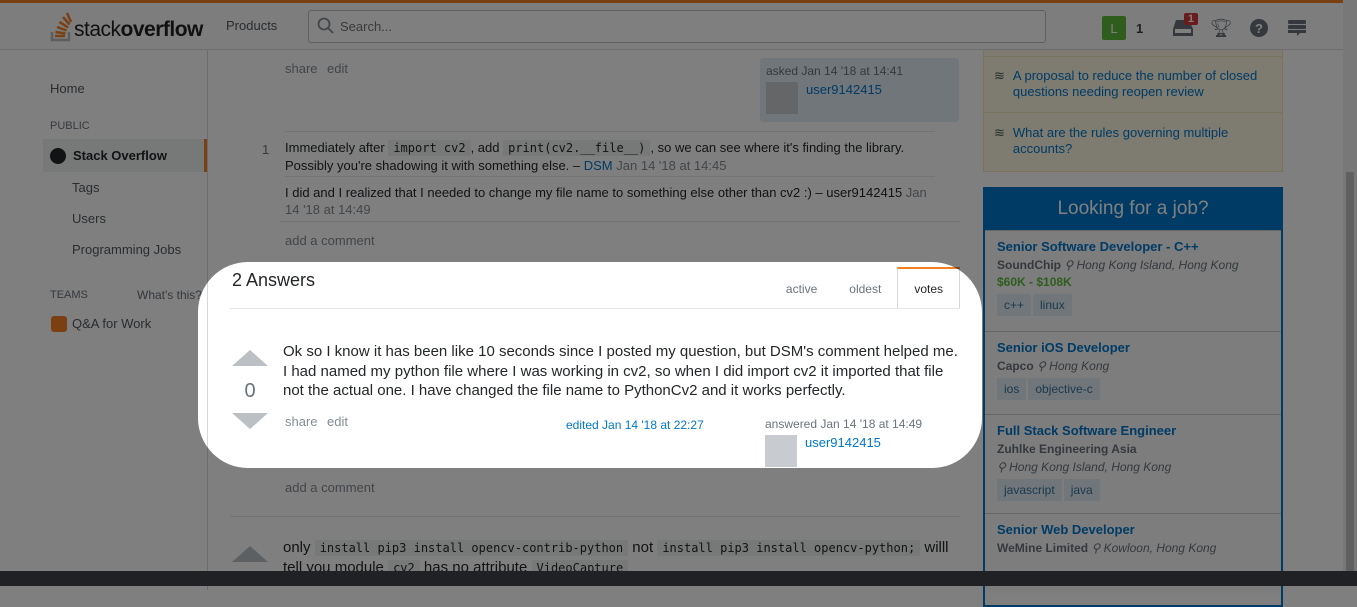 The image size is (1357, 607). What do you see at coordinates (251, 25) in the screenshot?
I see `products-menu: Products` at bounding box center [251, 25].